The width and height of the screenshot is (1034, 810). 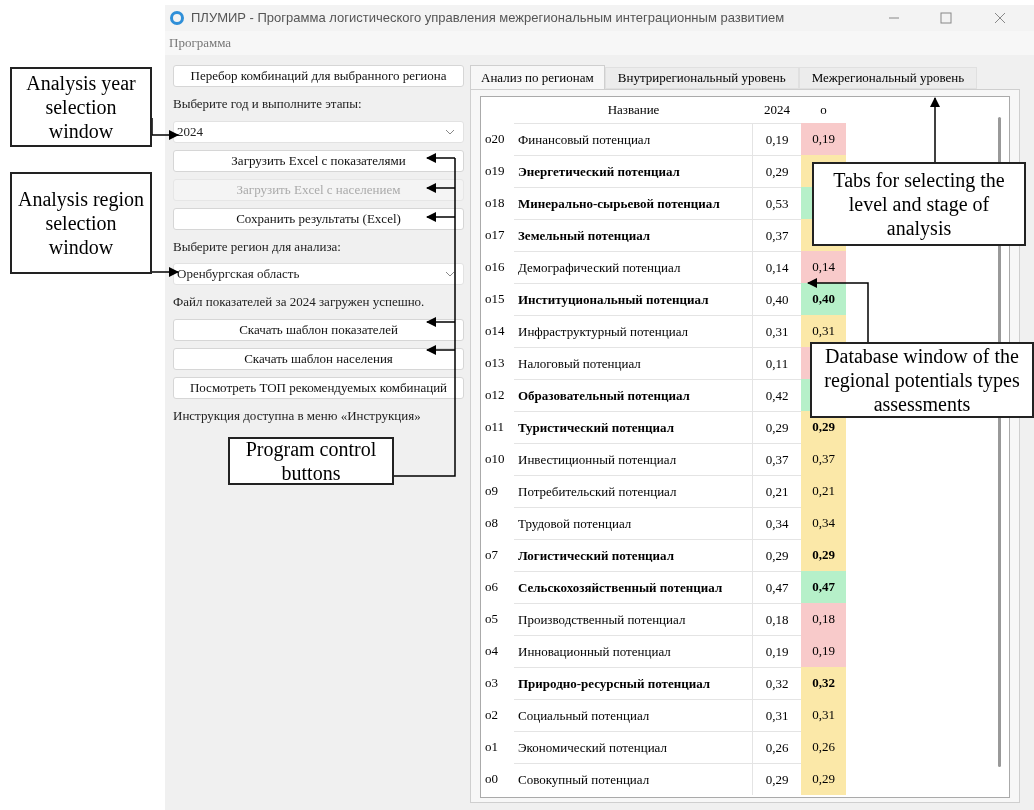 I want to click on row-index: о5, so click(x=491, y=619).